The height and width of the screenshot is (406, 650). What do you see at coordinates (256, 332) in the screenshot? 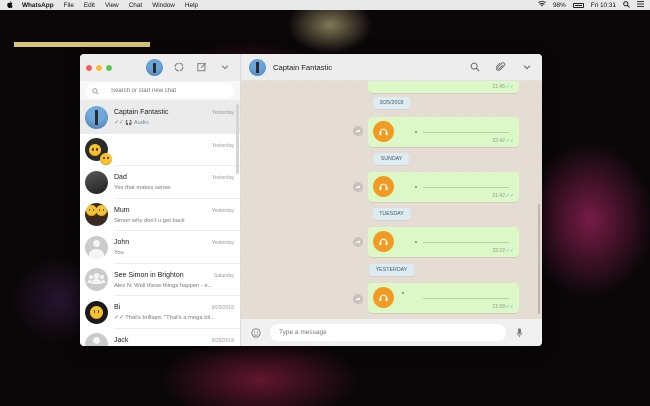
I see `emoji-icon` at bounding box center [256, 332].